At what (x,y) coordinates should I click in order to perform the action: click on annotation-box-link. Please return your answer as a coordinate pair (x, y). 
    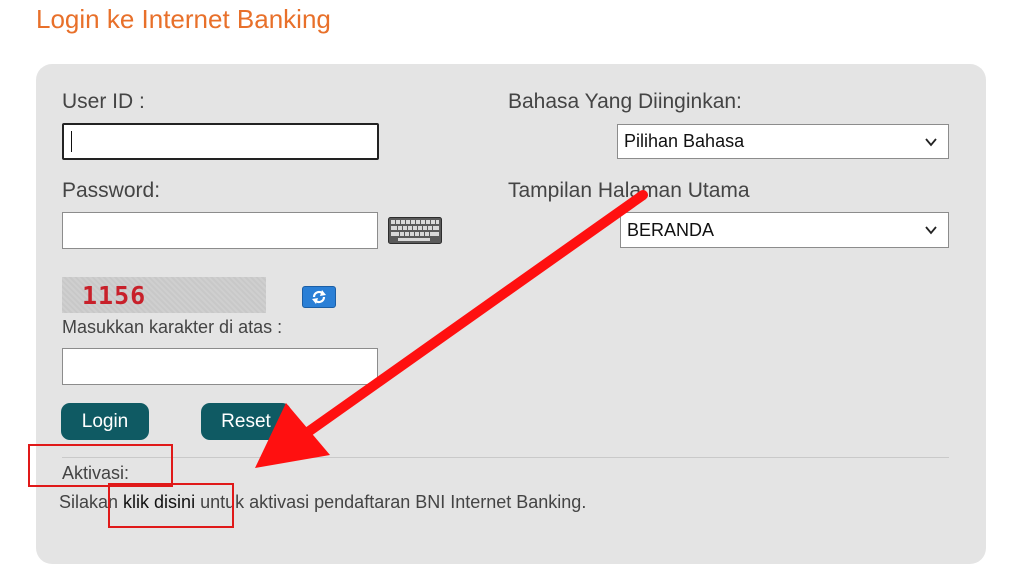
    Looking at the image, I should click on (171, 505).